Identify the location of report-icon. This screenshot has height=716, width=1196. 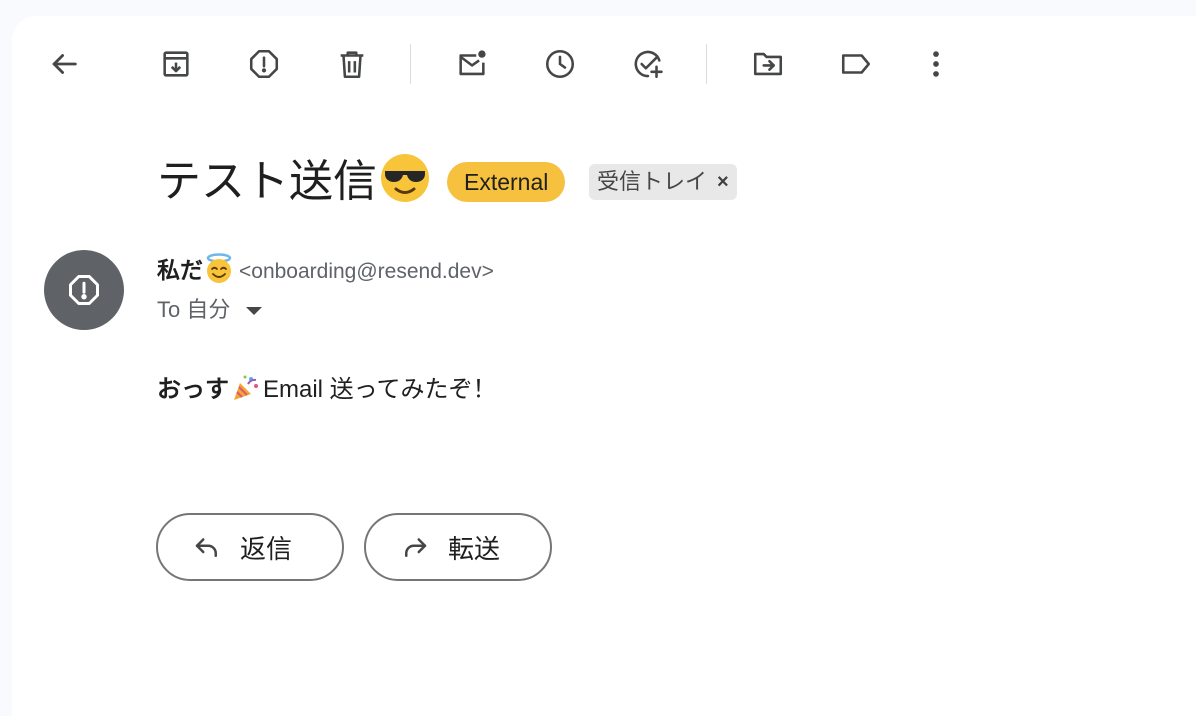
(264, 64).